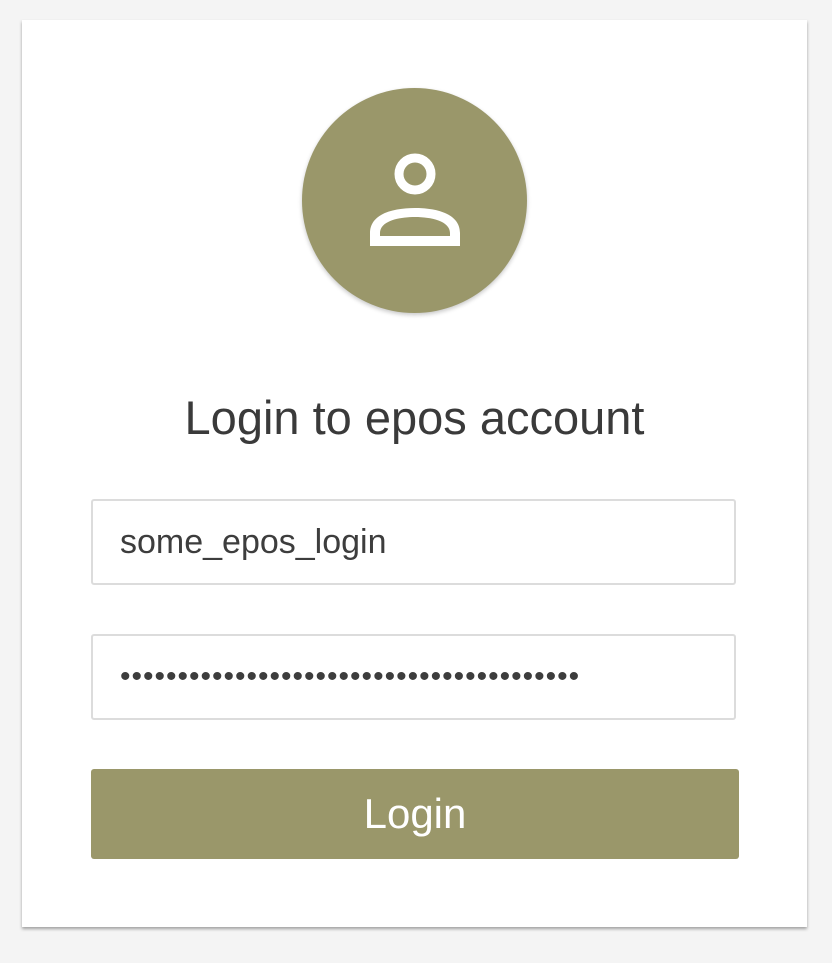 The width and height of the screenshot is (832, 963). I want to click on avatar, so click(414, 200).